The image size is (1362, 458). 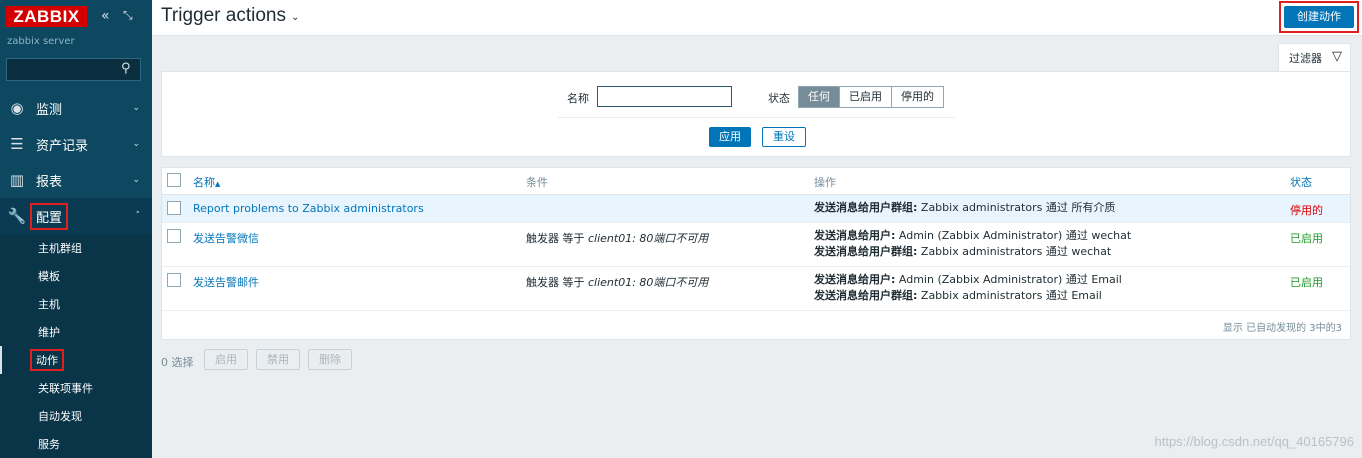 I want to click on delete-button: 删除, so click(x=330, y=359).